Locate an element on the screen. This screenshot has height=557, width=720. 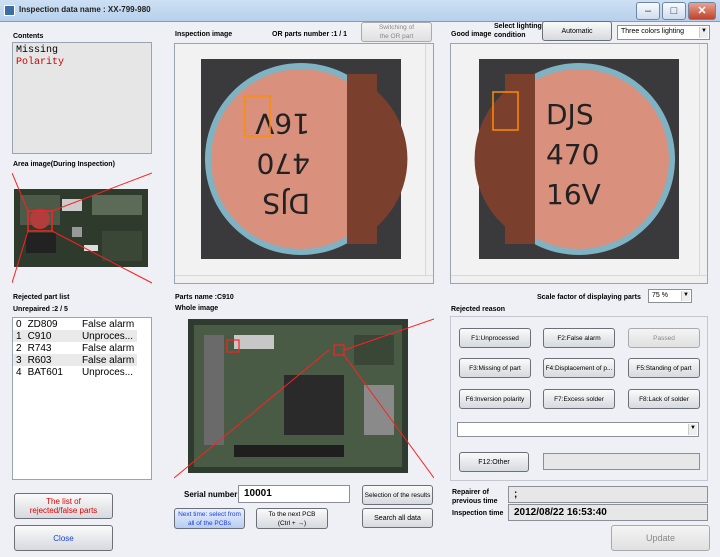
title-bar: Inspection data name : XX-799-980 – □ ✕ is located at coordinates (360, 11).